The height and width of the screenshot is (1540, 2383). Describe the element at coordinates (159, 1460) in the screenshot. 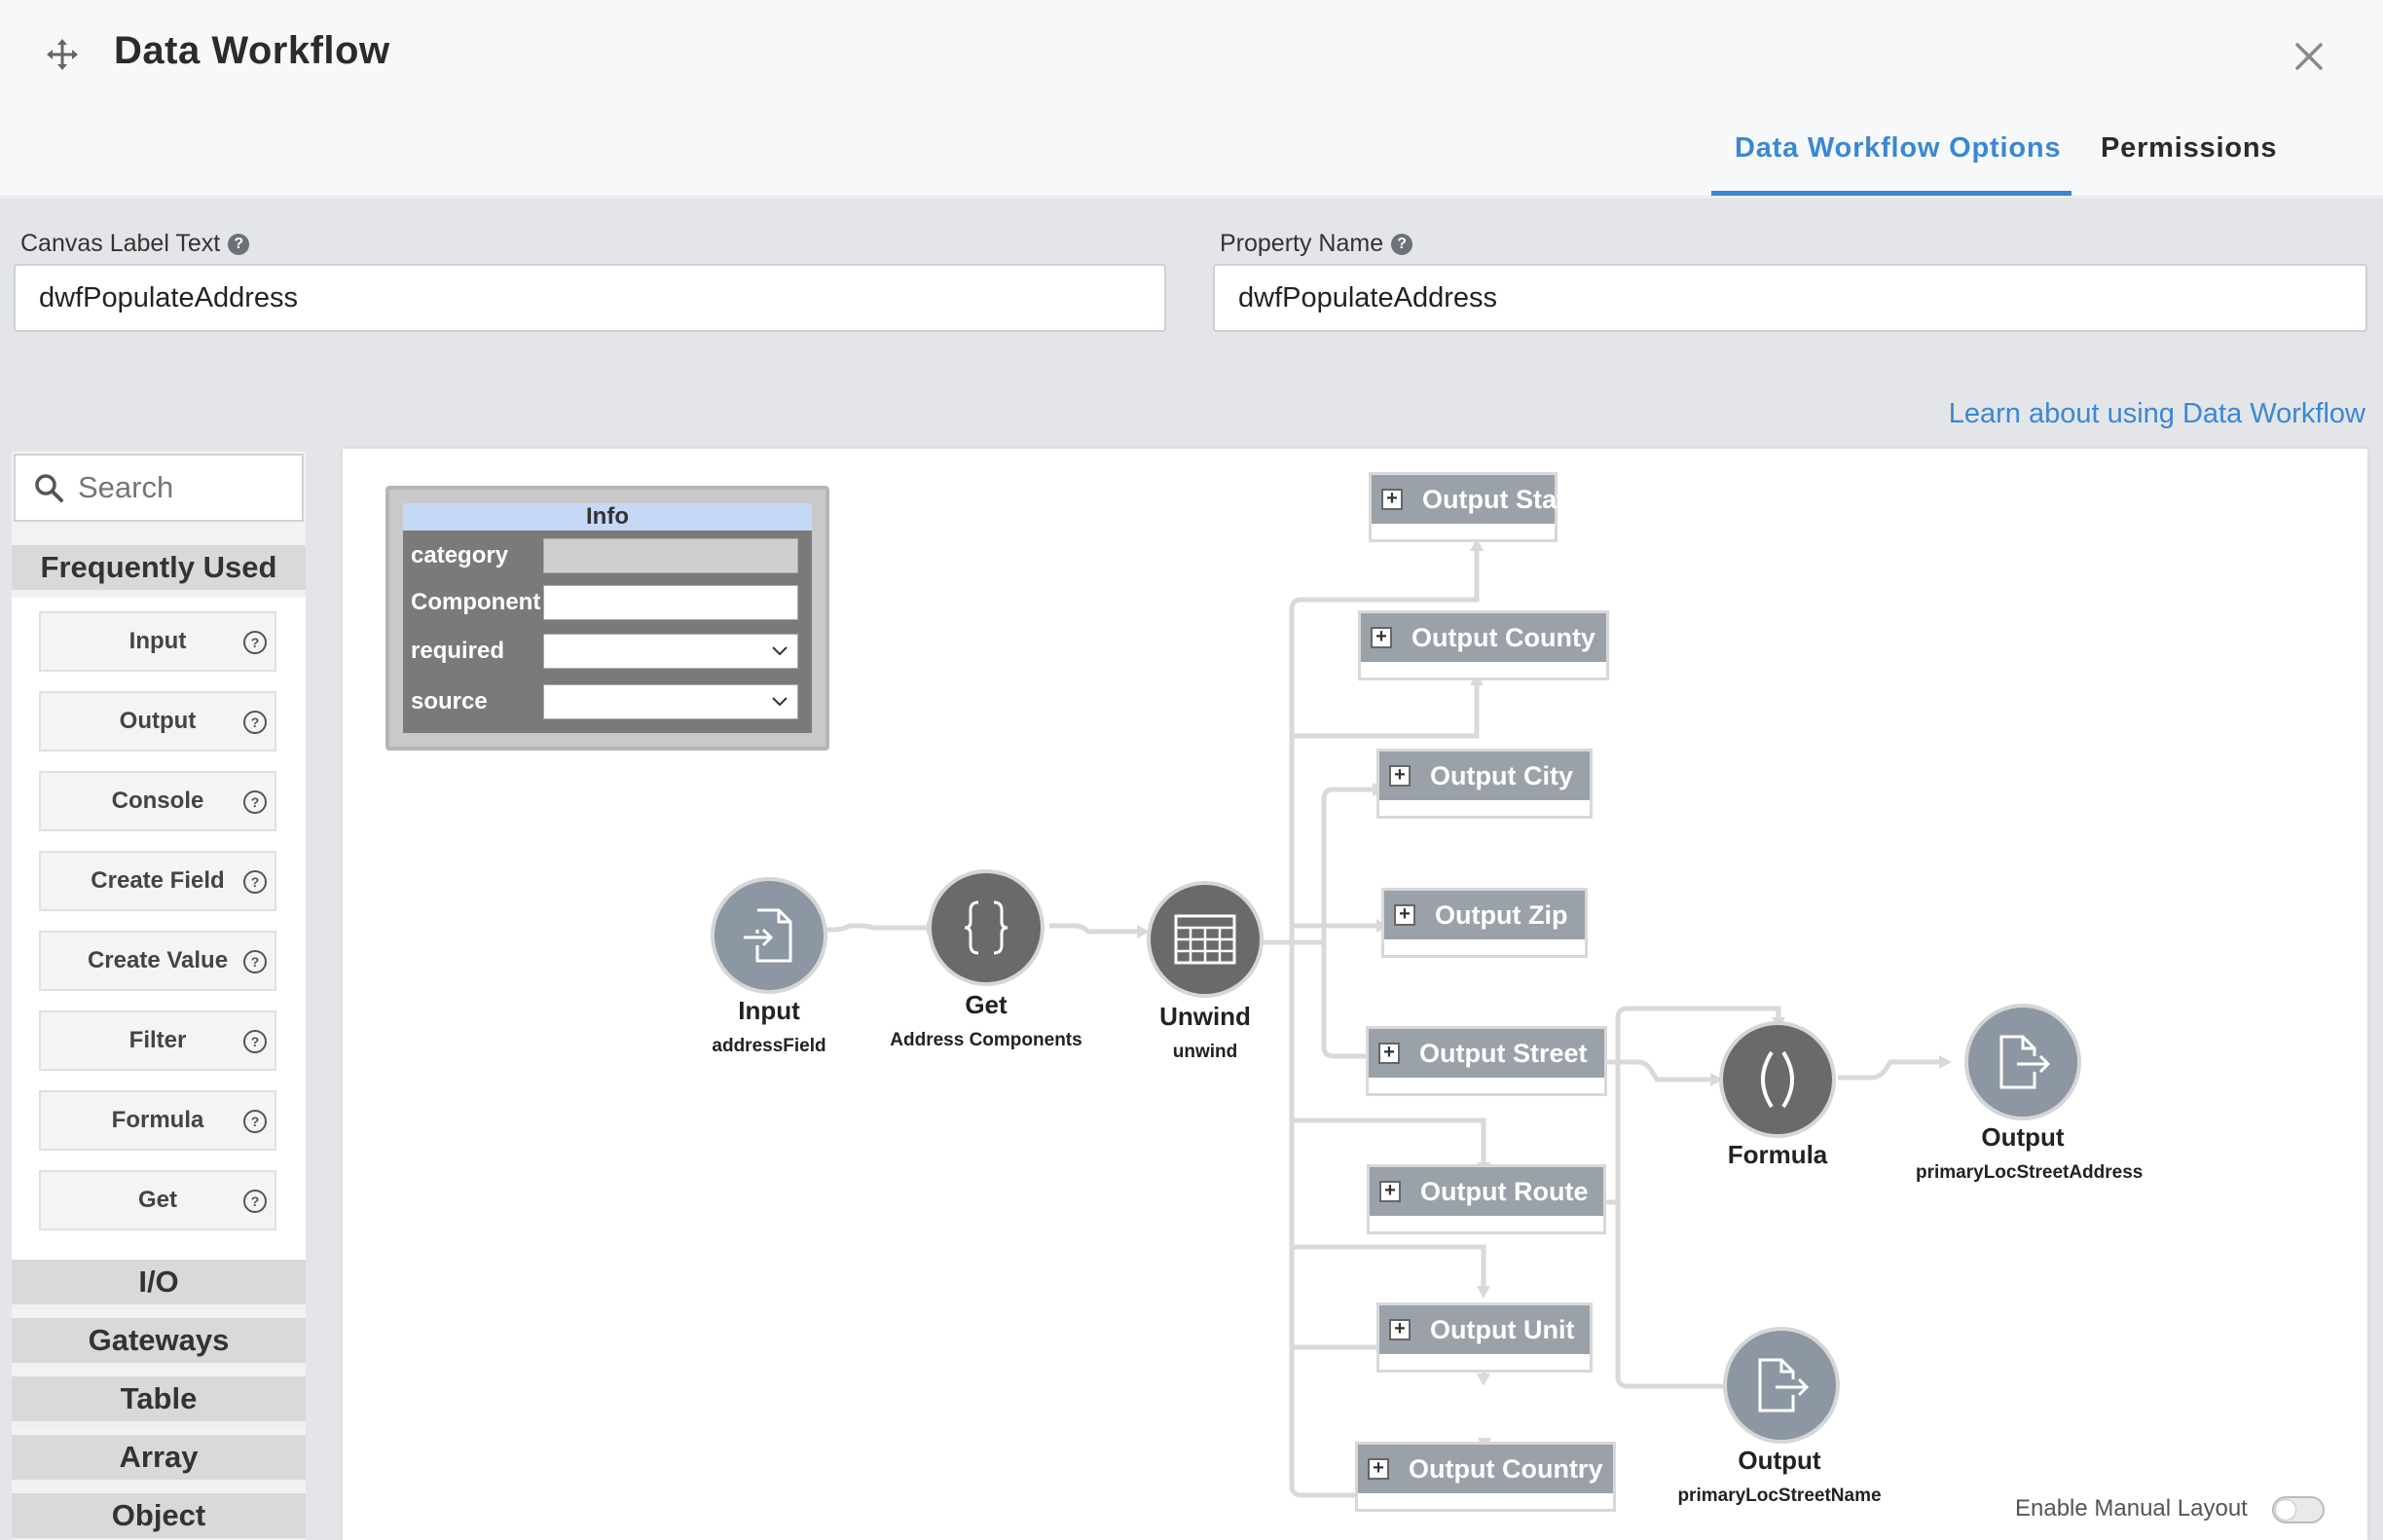

I see `group-array: Array` at that location.